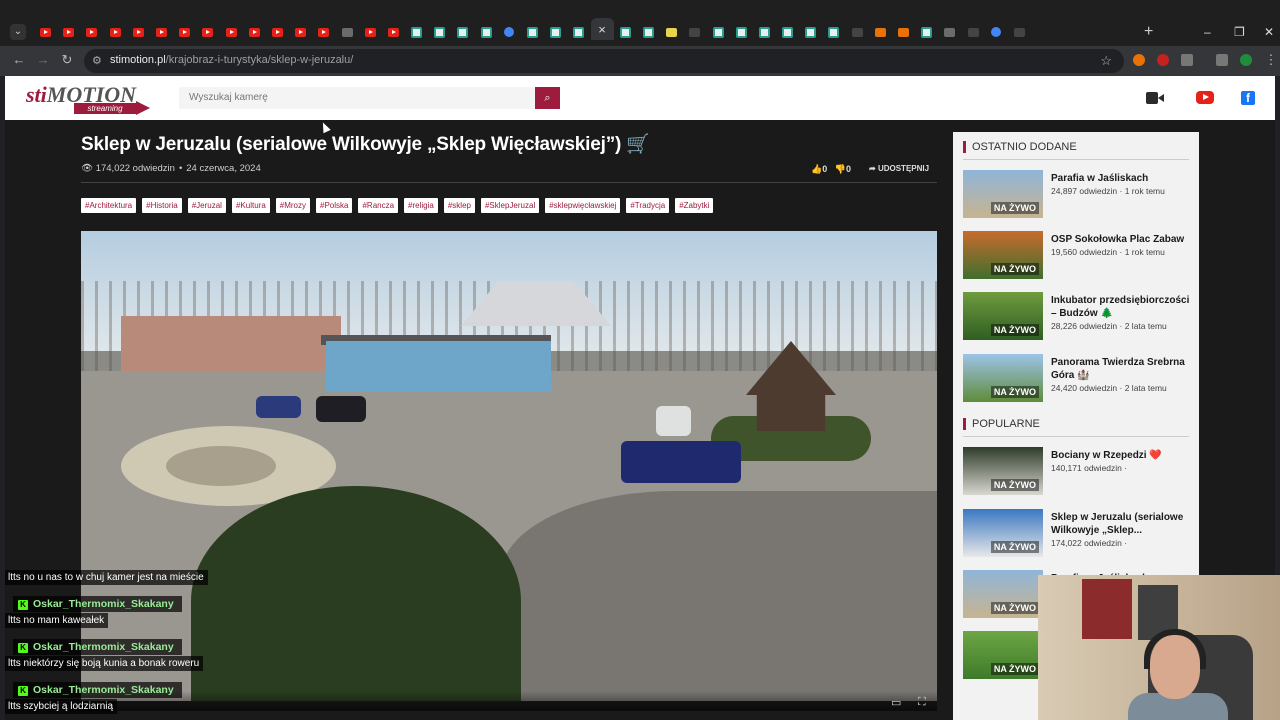 The image size is (1280, 720). I want to click on tag-link: #Zabytki, so click(694, 205).